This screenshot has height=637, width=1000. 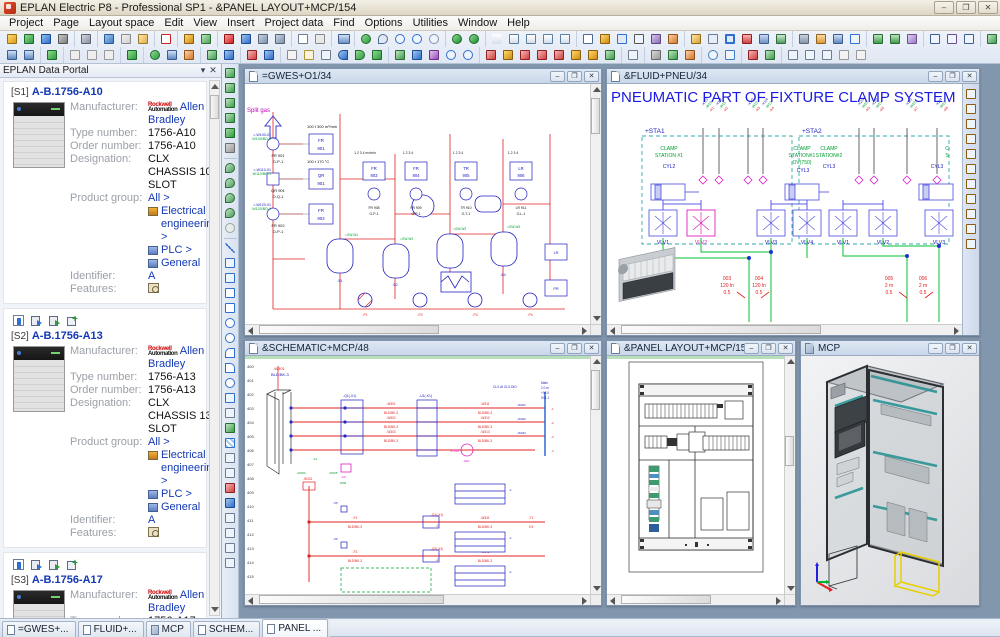 What do you see at coordinates (639, 39) in the screenshot?
I see `angle-snap-icon` at bounding box center [639, 39].